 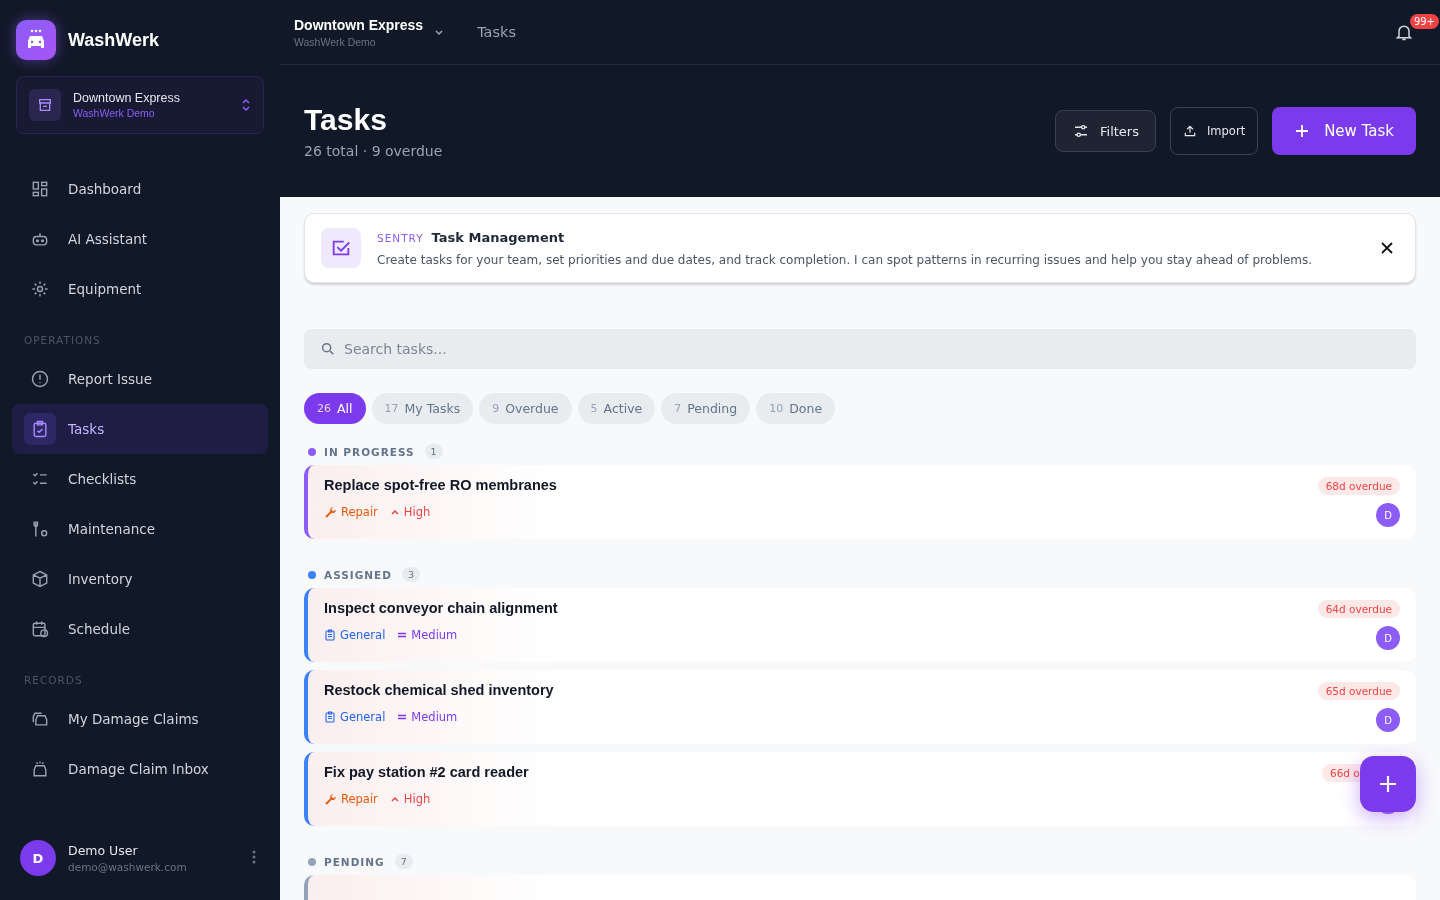 I want to click on section-heading: RECORDS, so click(x=53, y=680).